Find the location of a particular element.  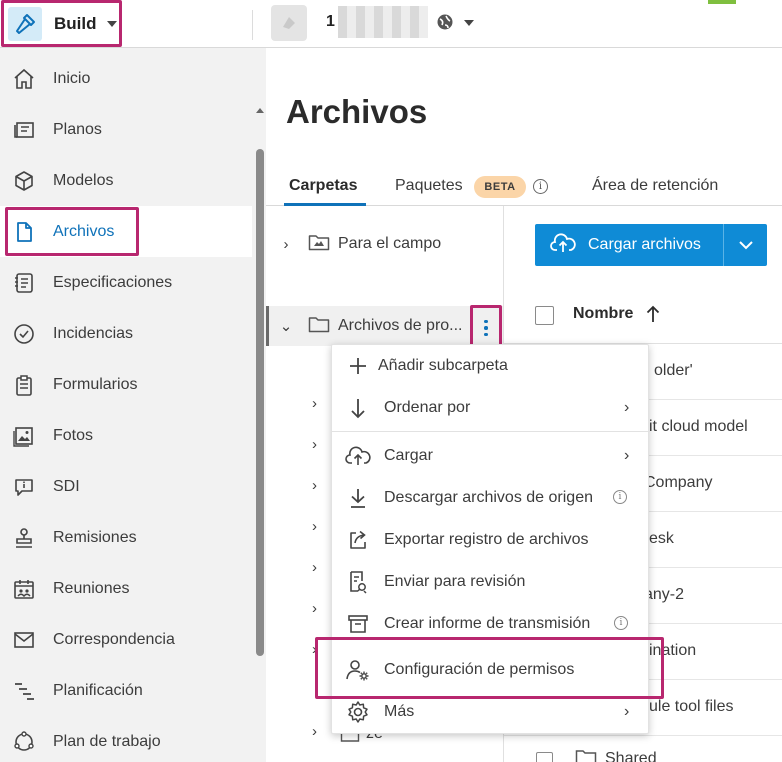

sidebar-item-planos: Planos is located at coordinates (126, 129).